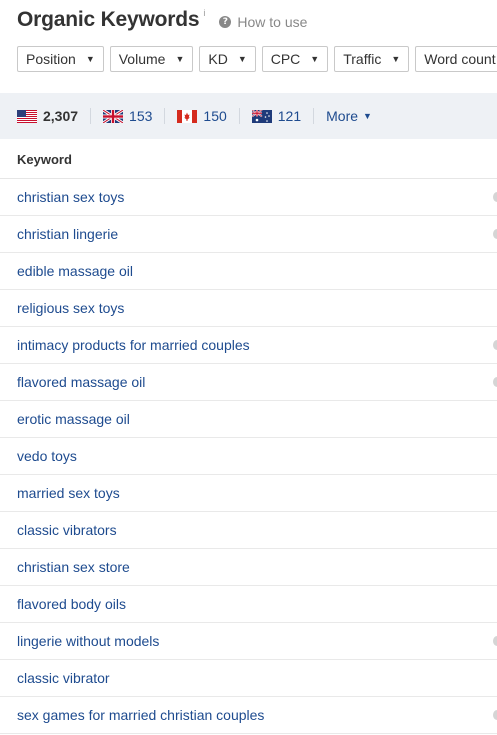 Image resolution: width=497 pixels, height=735 pixels. What do you see at coordinates (47, 456) in the screenshot?
I see `keyword-link: vedo toys` at bounding box center [47, 456].